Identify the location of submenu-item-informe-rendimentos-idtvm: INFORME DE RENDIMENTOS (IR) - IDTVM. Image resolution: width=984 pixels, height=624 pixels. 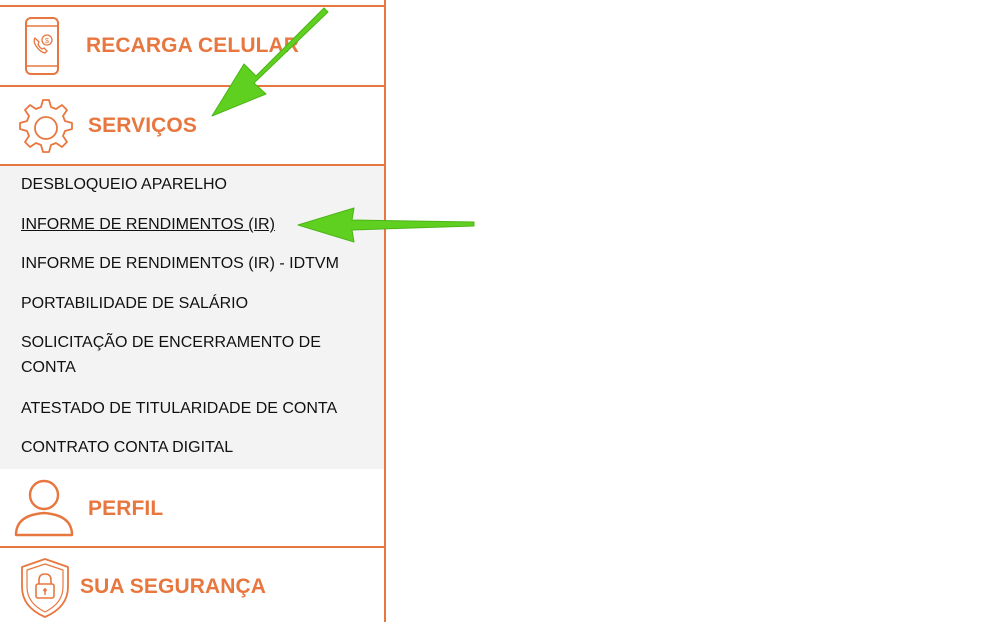
(186, 263).